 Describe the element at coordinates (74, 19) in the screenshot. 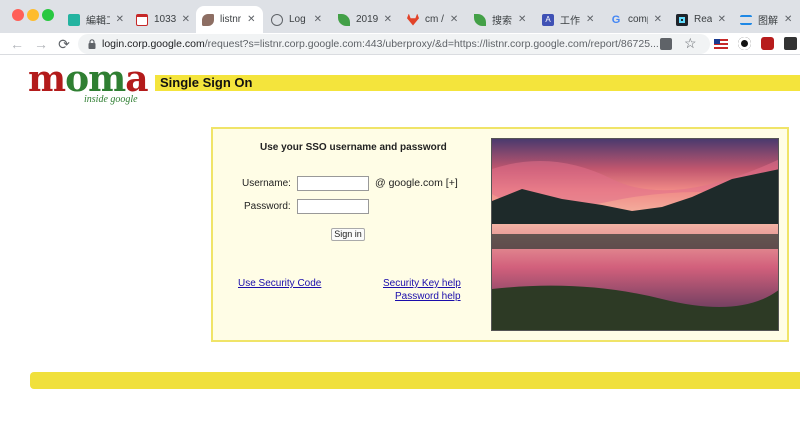

I see `notepad-icon` at that location.